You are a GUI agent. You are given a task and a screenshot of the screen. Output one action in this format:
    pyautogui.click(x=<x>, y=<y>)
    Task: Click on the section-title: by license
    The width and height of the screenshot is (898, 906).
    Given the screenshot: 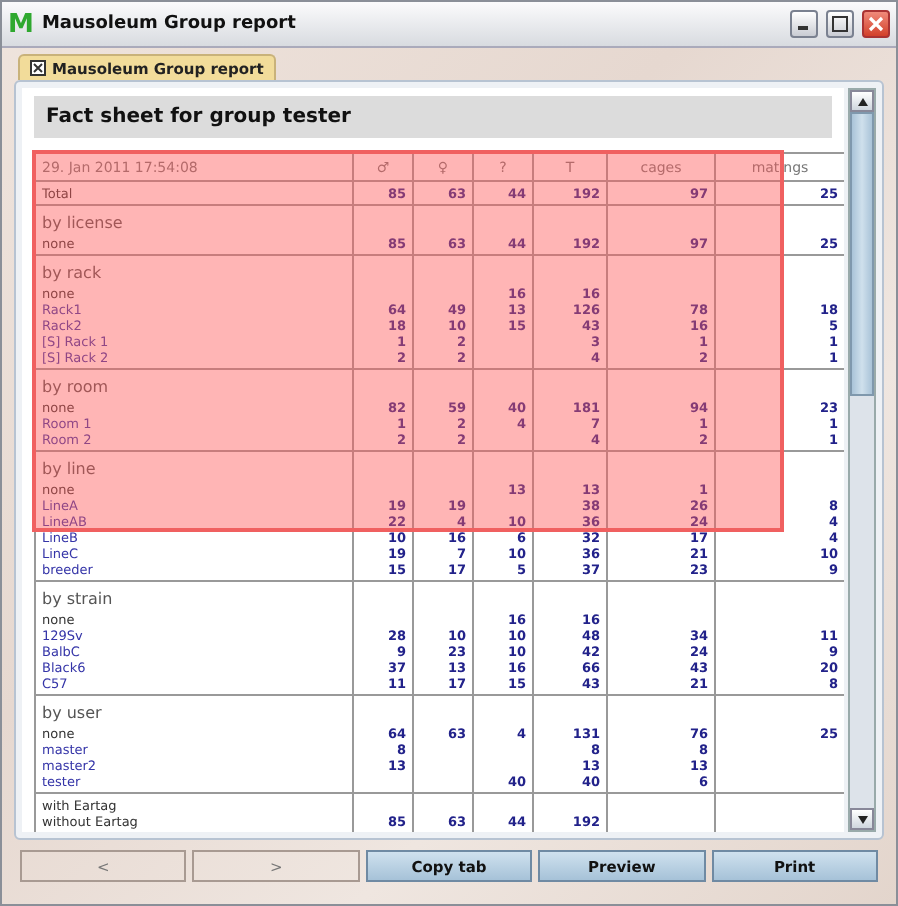 What is the action you would take?
    pyautogui.click(x=83, y=224)
    